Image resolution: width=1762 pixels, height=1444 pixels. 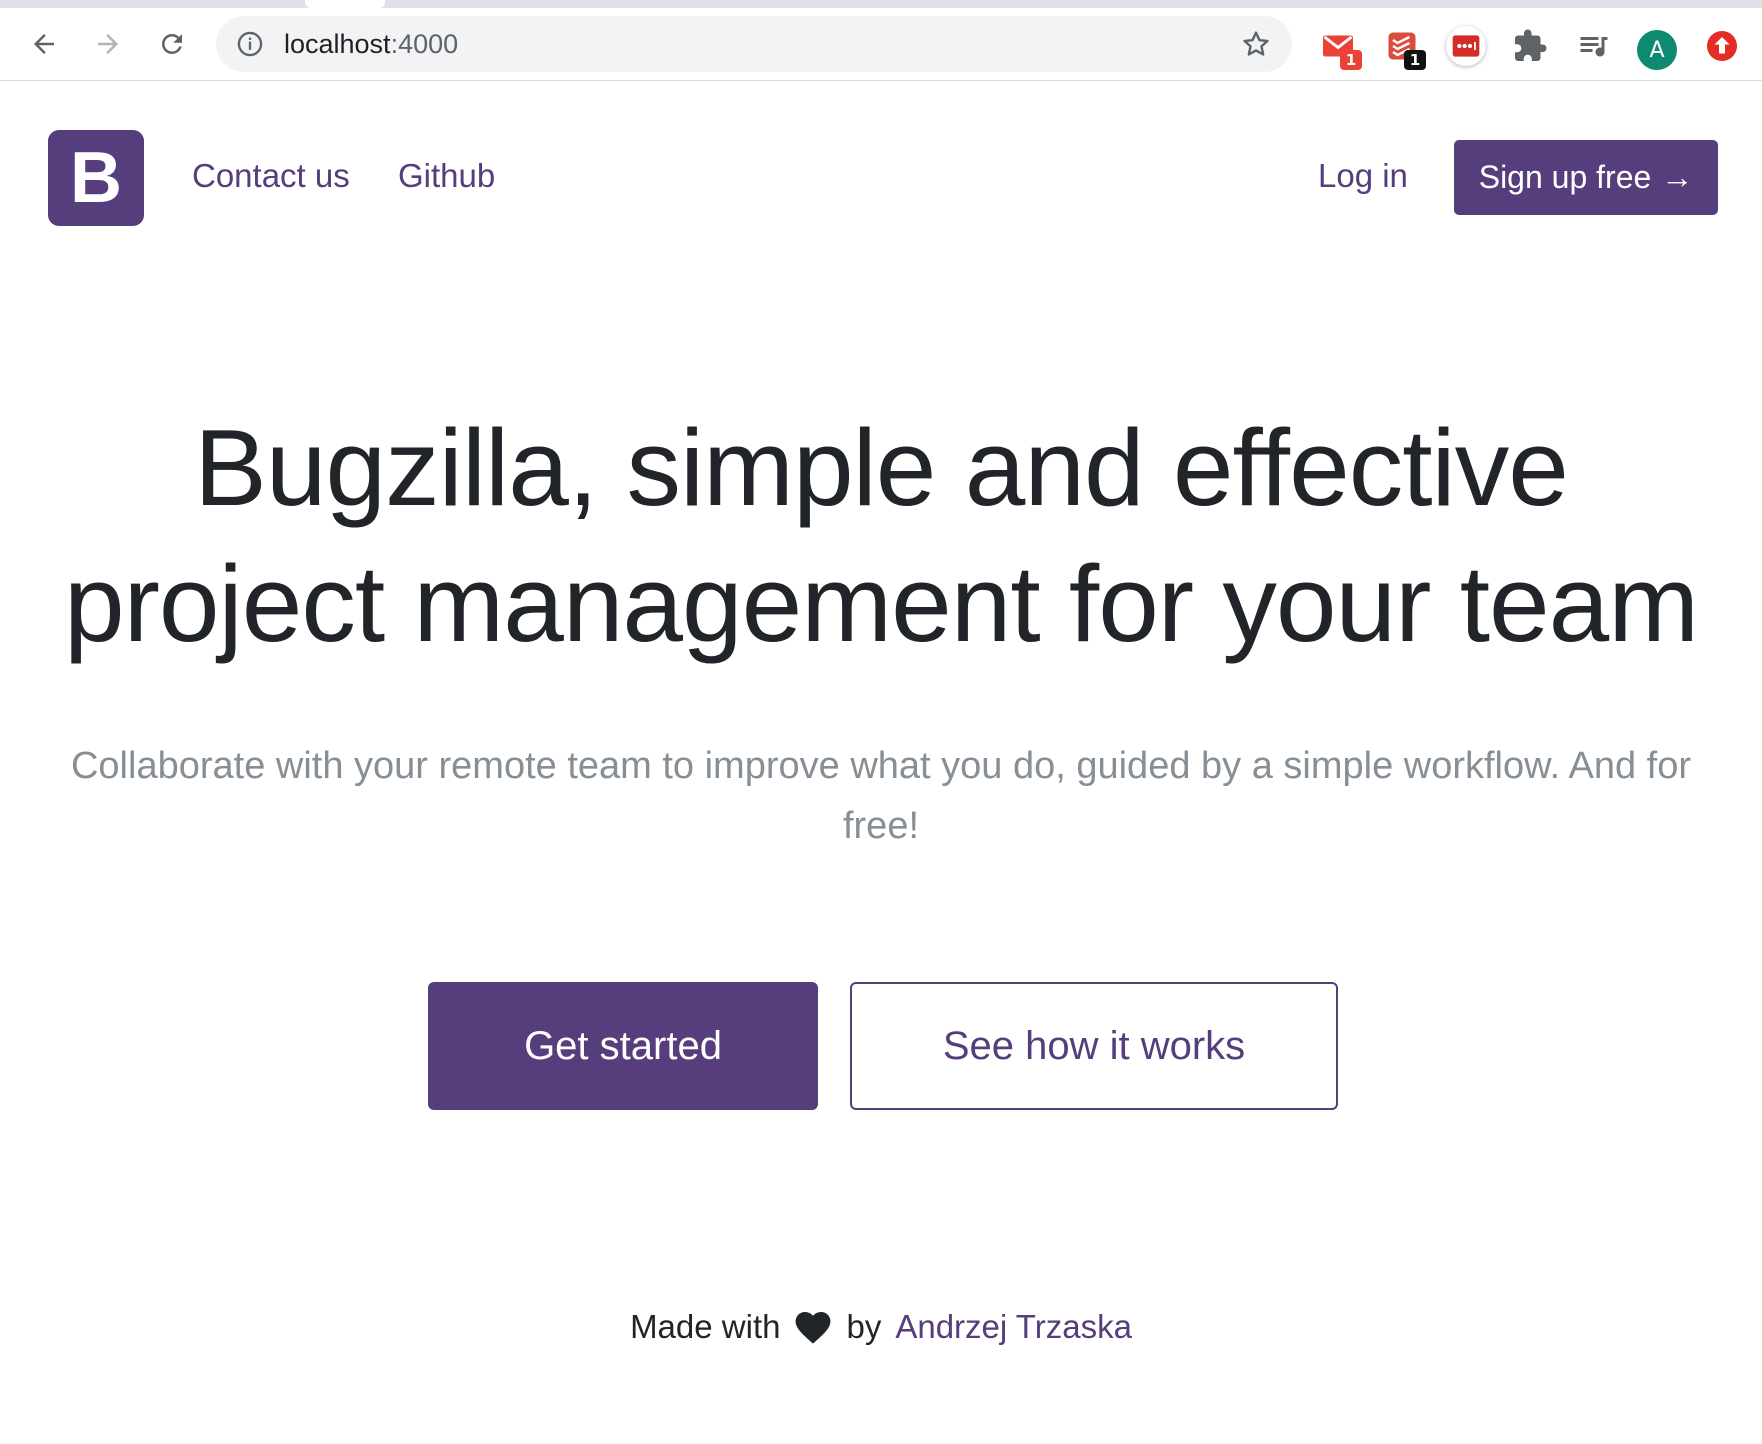 What do you see at coordinates (96, 178) in the screenshot?
I see `brand-logo: B` at bounding box center [96, 178].